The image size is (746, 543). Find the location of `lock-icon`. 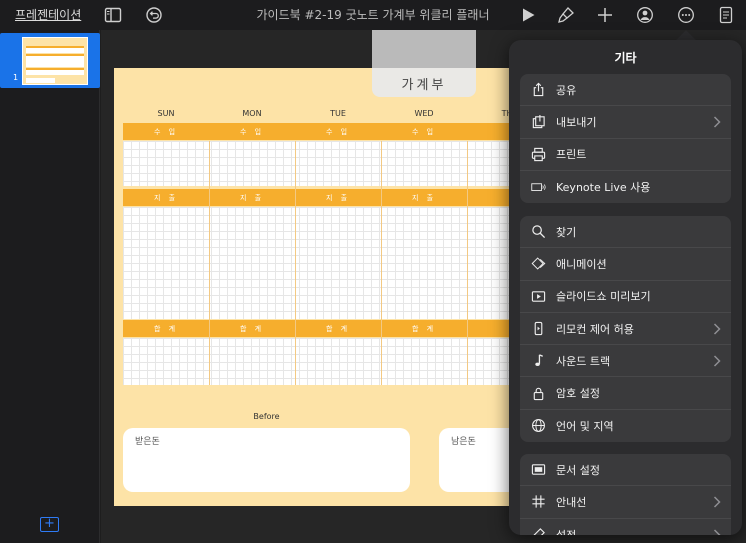

lock-icon is located at coordinates (538, 393).